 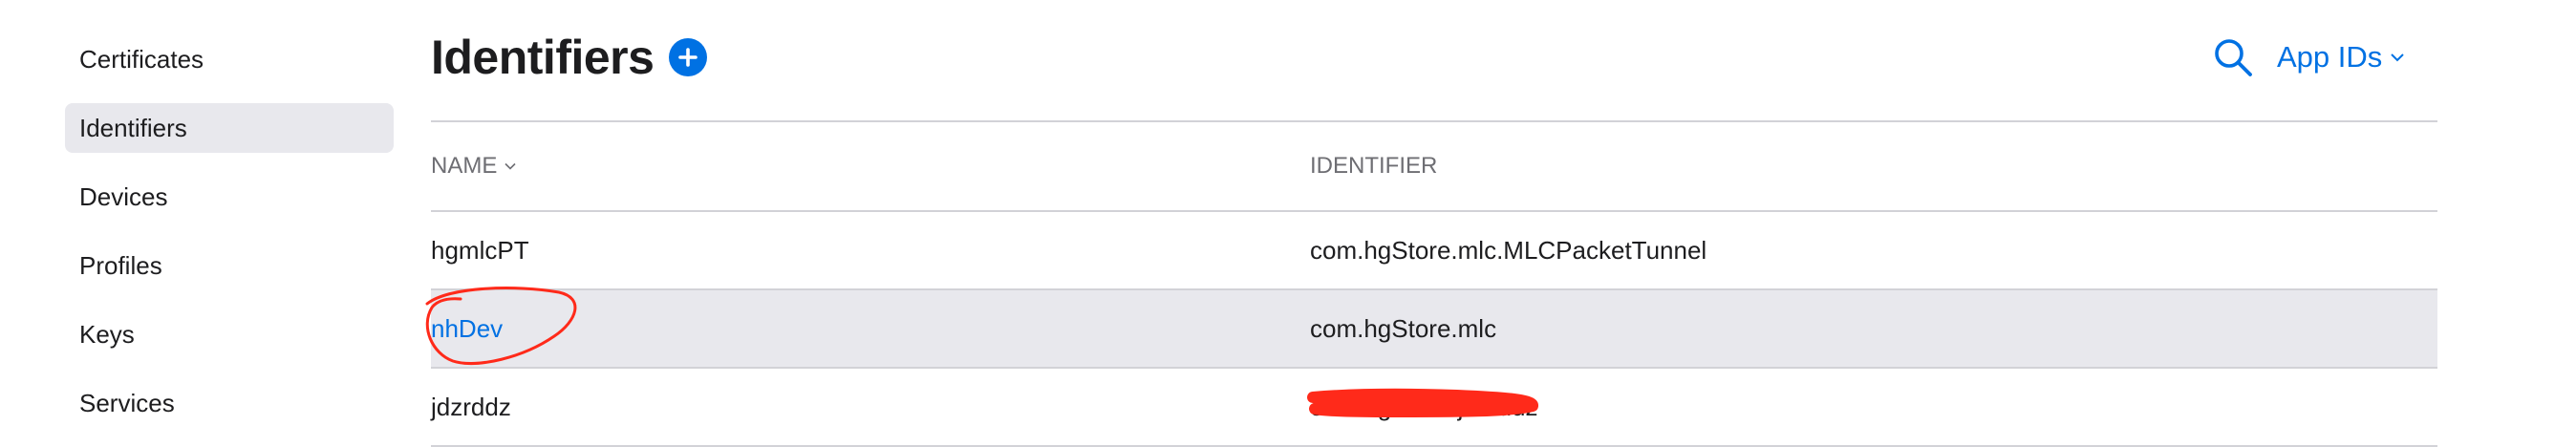 What do you see at coordinates (1424, 407) in the screenshot?
I see `row-identifier: com.hgStore.jdzrddz` at bounding box center [1424, 407].